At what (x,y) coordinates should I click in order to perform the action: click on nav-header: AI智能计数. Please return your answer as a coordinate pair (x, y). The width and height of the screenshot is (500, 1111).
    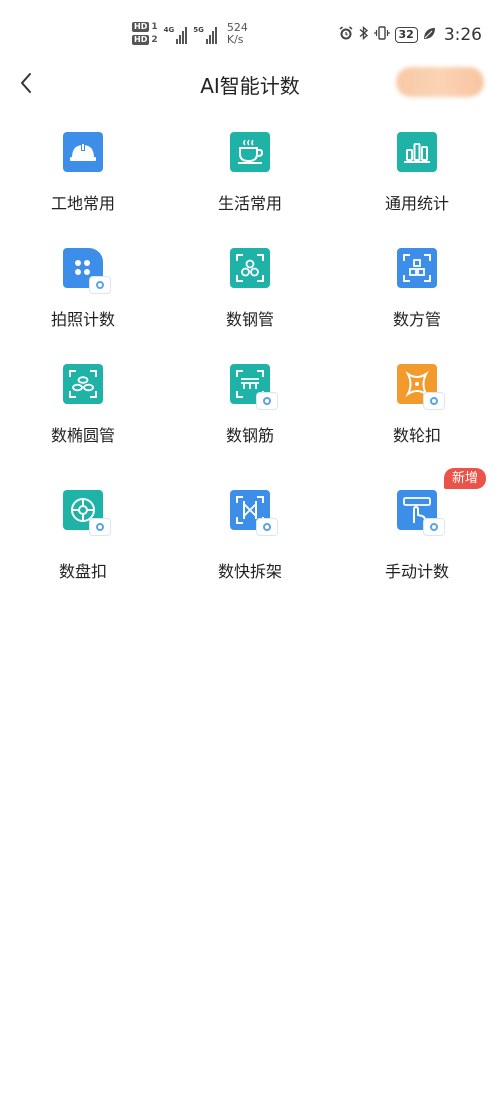
    Looking at the image, I should click on (250, 84).